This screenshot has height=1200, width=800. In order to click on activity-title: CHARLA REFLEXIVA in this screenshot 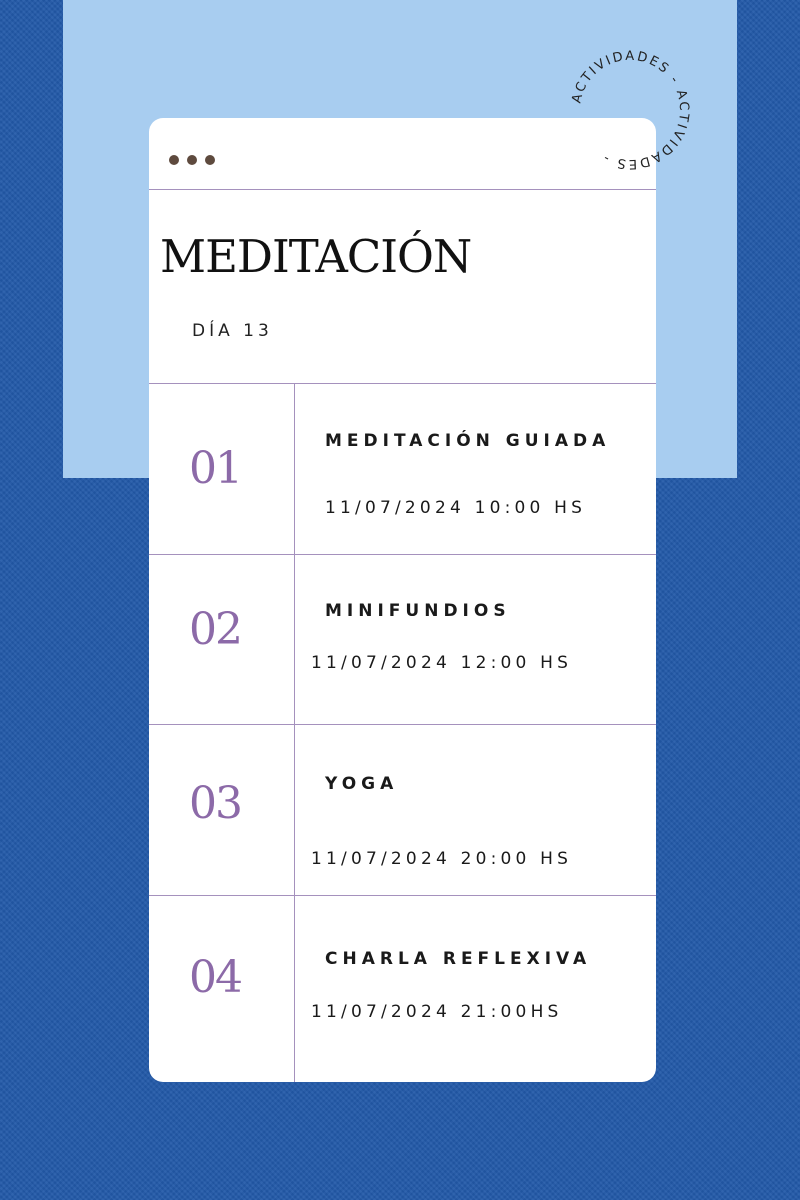, I will do `click(458, 959)`.